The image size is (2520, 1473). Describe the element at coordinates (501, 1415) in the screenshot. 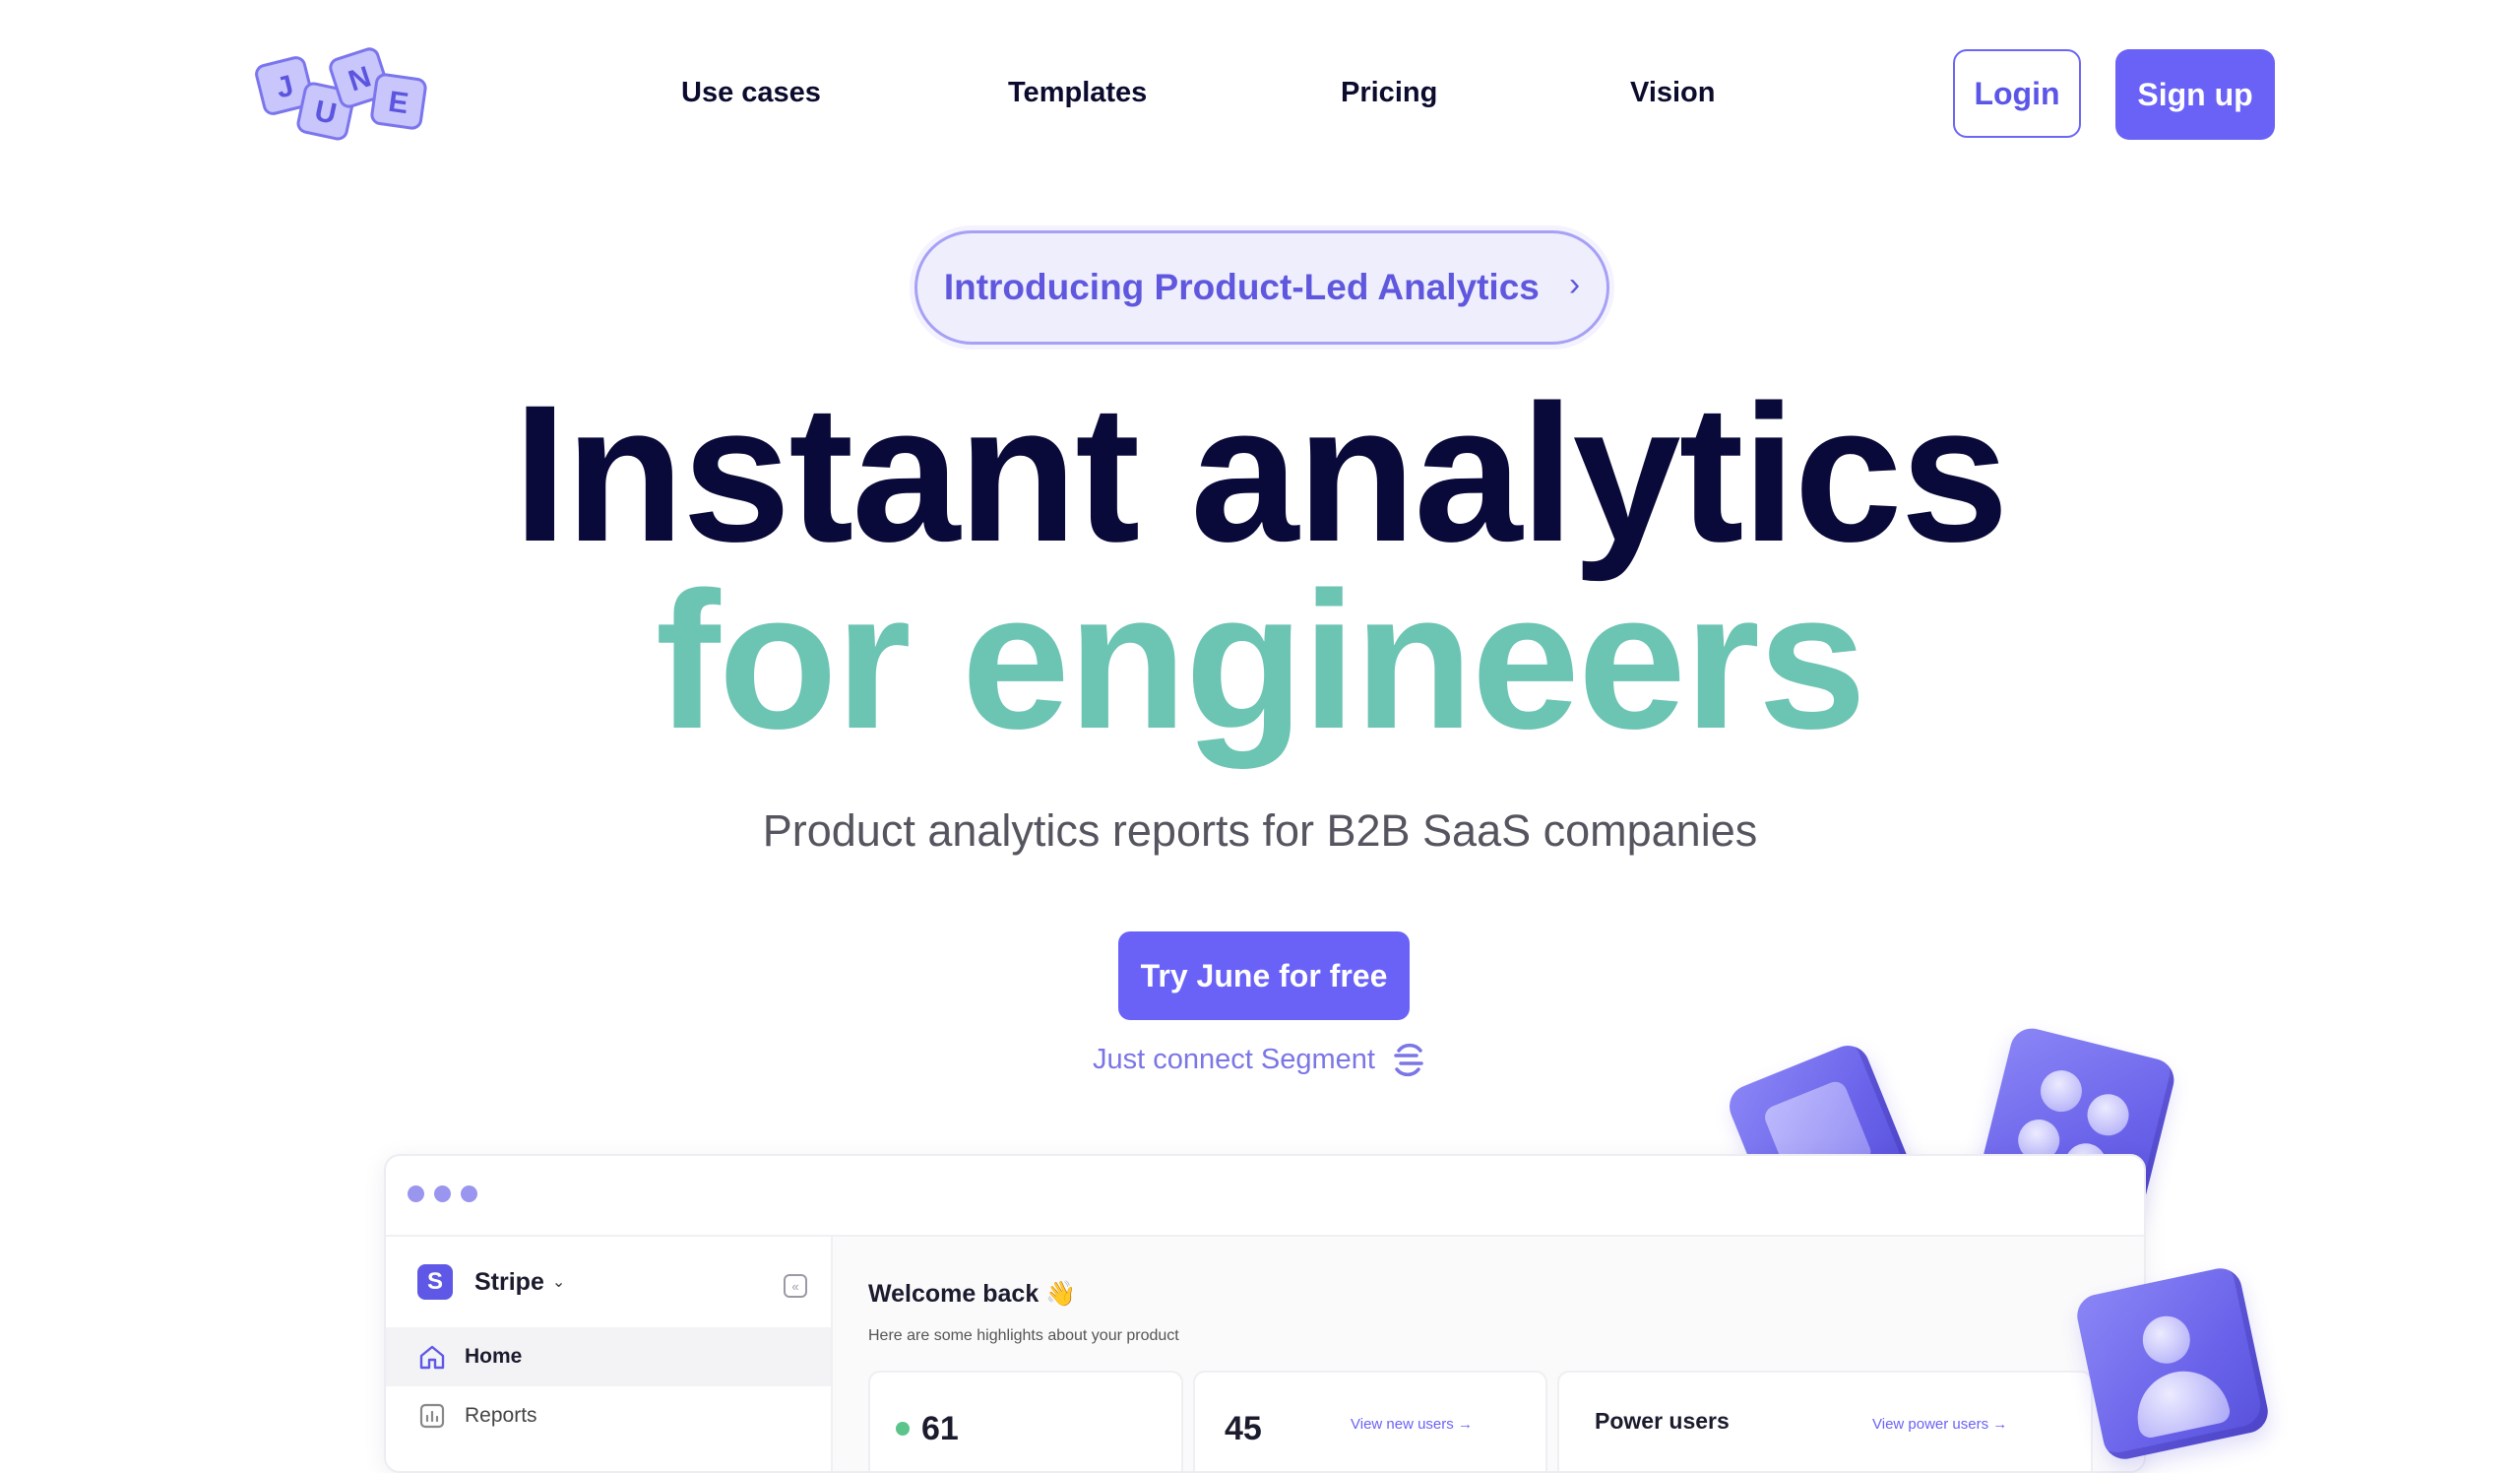

I see `sidebar-item-label: Reports` at that location.